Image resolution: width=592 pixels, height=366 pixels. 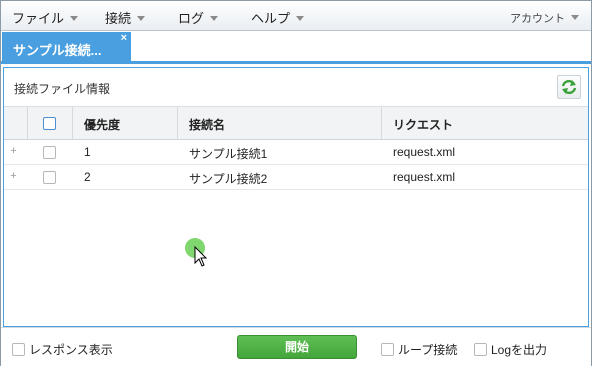 I want to click on menu-help: ヘルプ, so click(x=278, y=17).